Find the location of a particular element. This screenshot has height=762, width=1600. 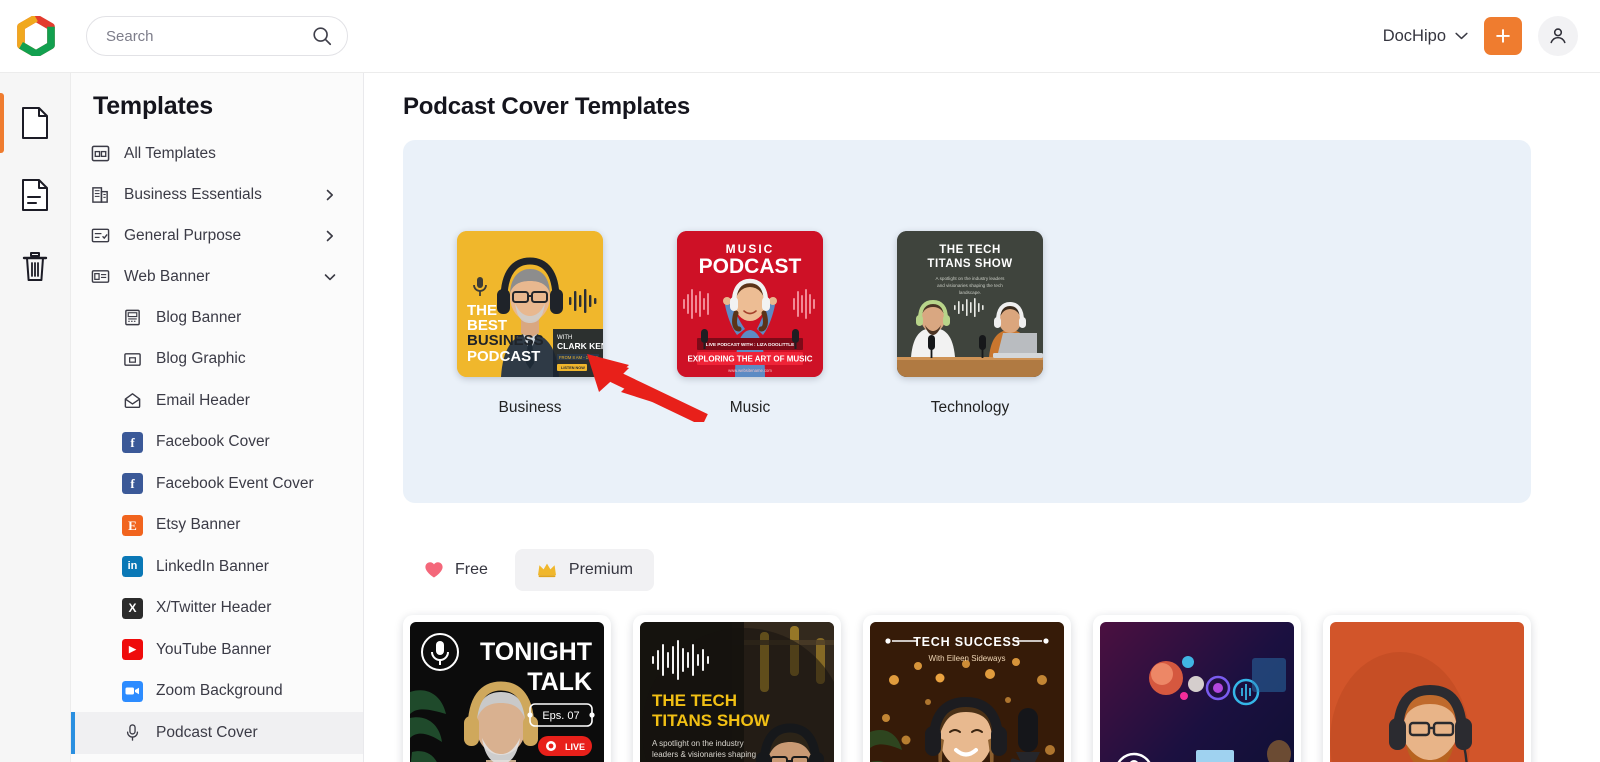

sidebar-subitem-label: Blog Graphic is located at coordinates (201, 359).